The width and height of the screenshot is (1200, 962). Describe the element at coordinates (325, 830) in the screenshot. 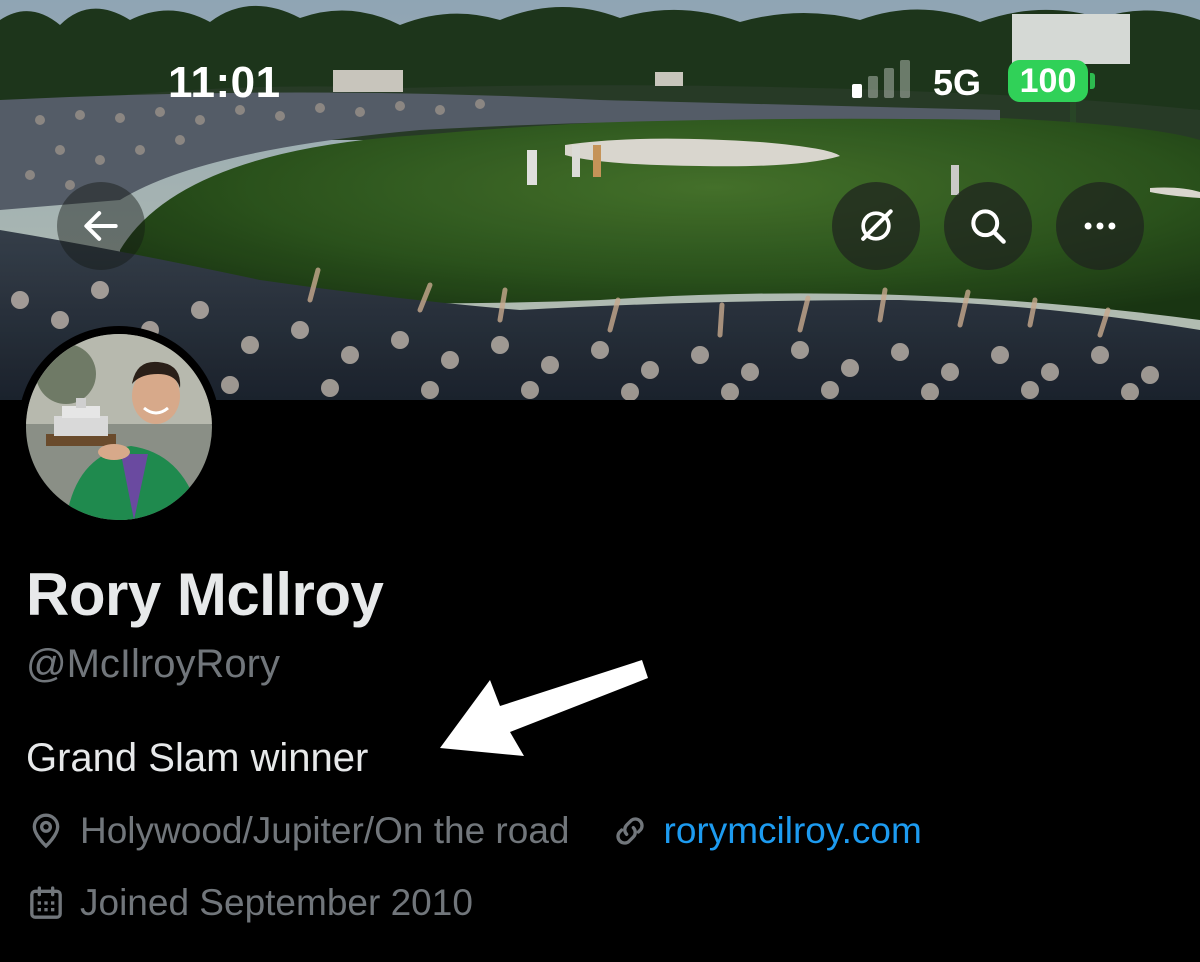

I see `profile-location: Holywood/Jupiter/On the road` at that location.